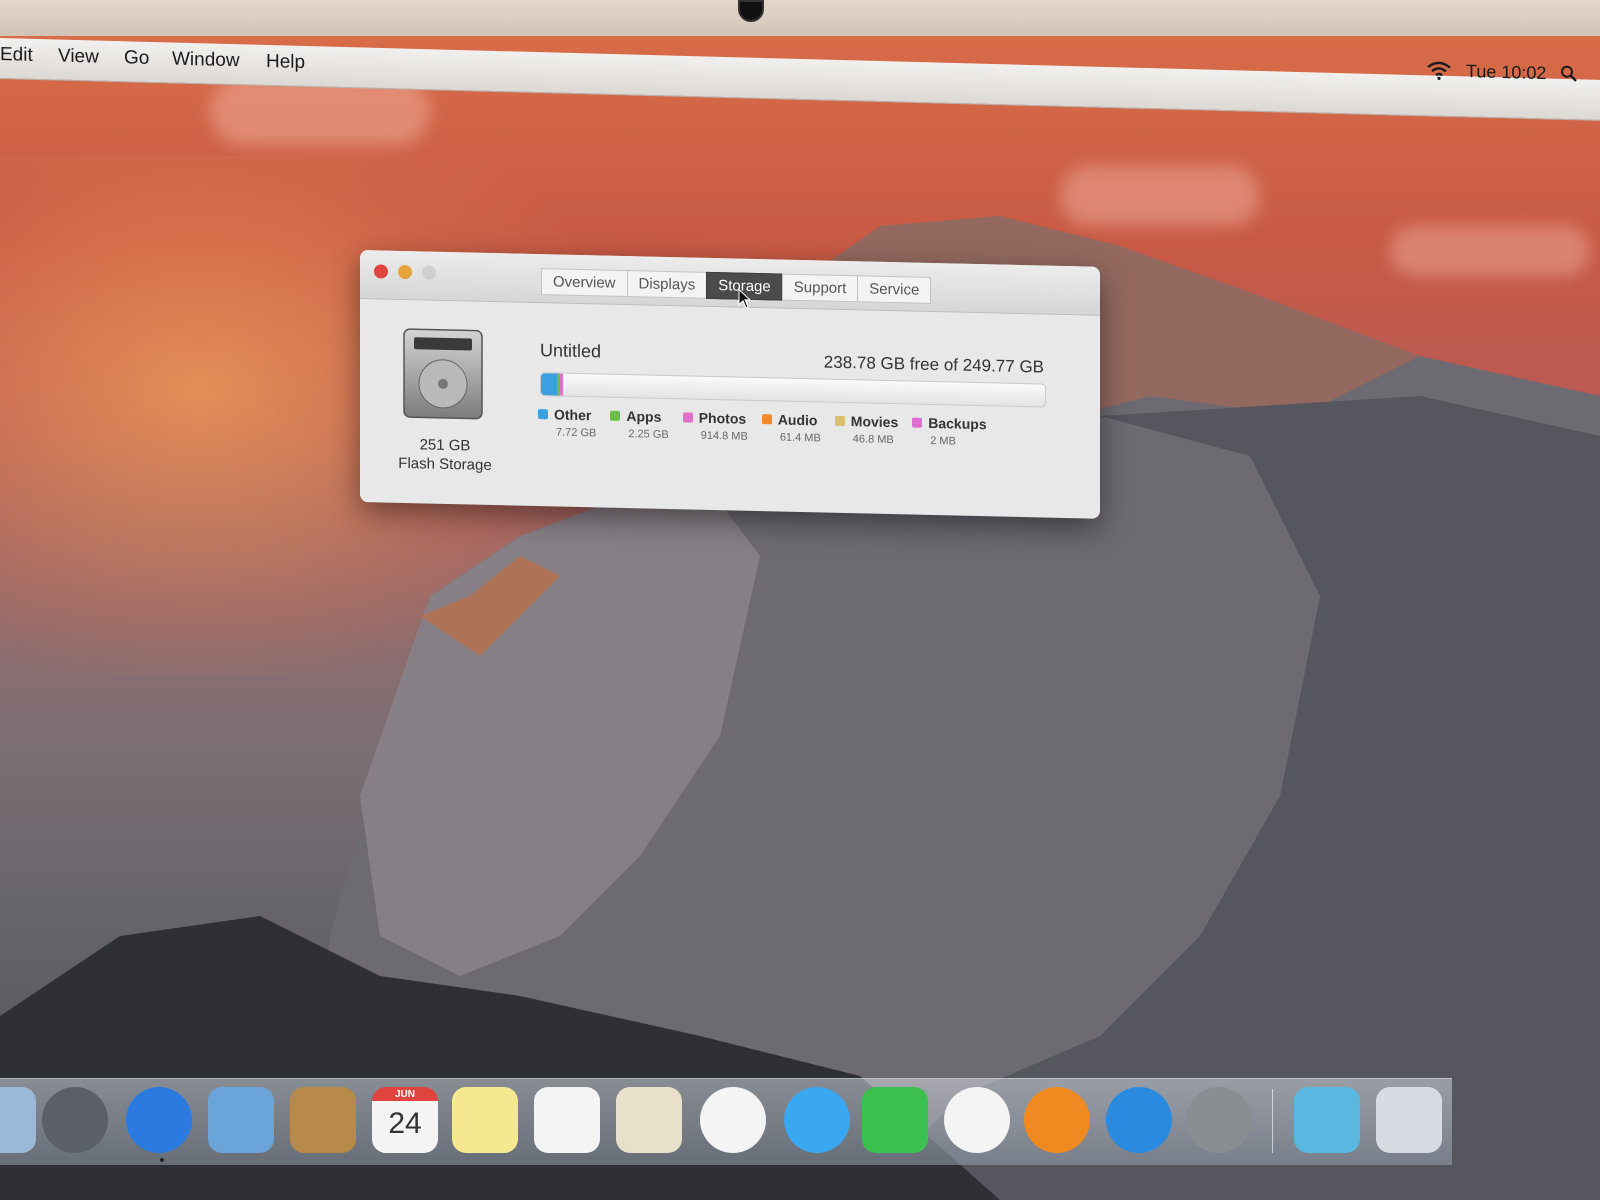  I want to click on menu-help: Help, so click(285, 62).